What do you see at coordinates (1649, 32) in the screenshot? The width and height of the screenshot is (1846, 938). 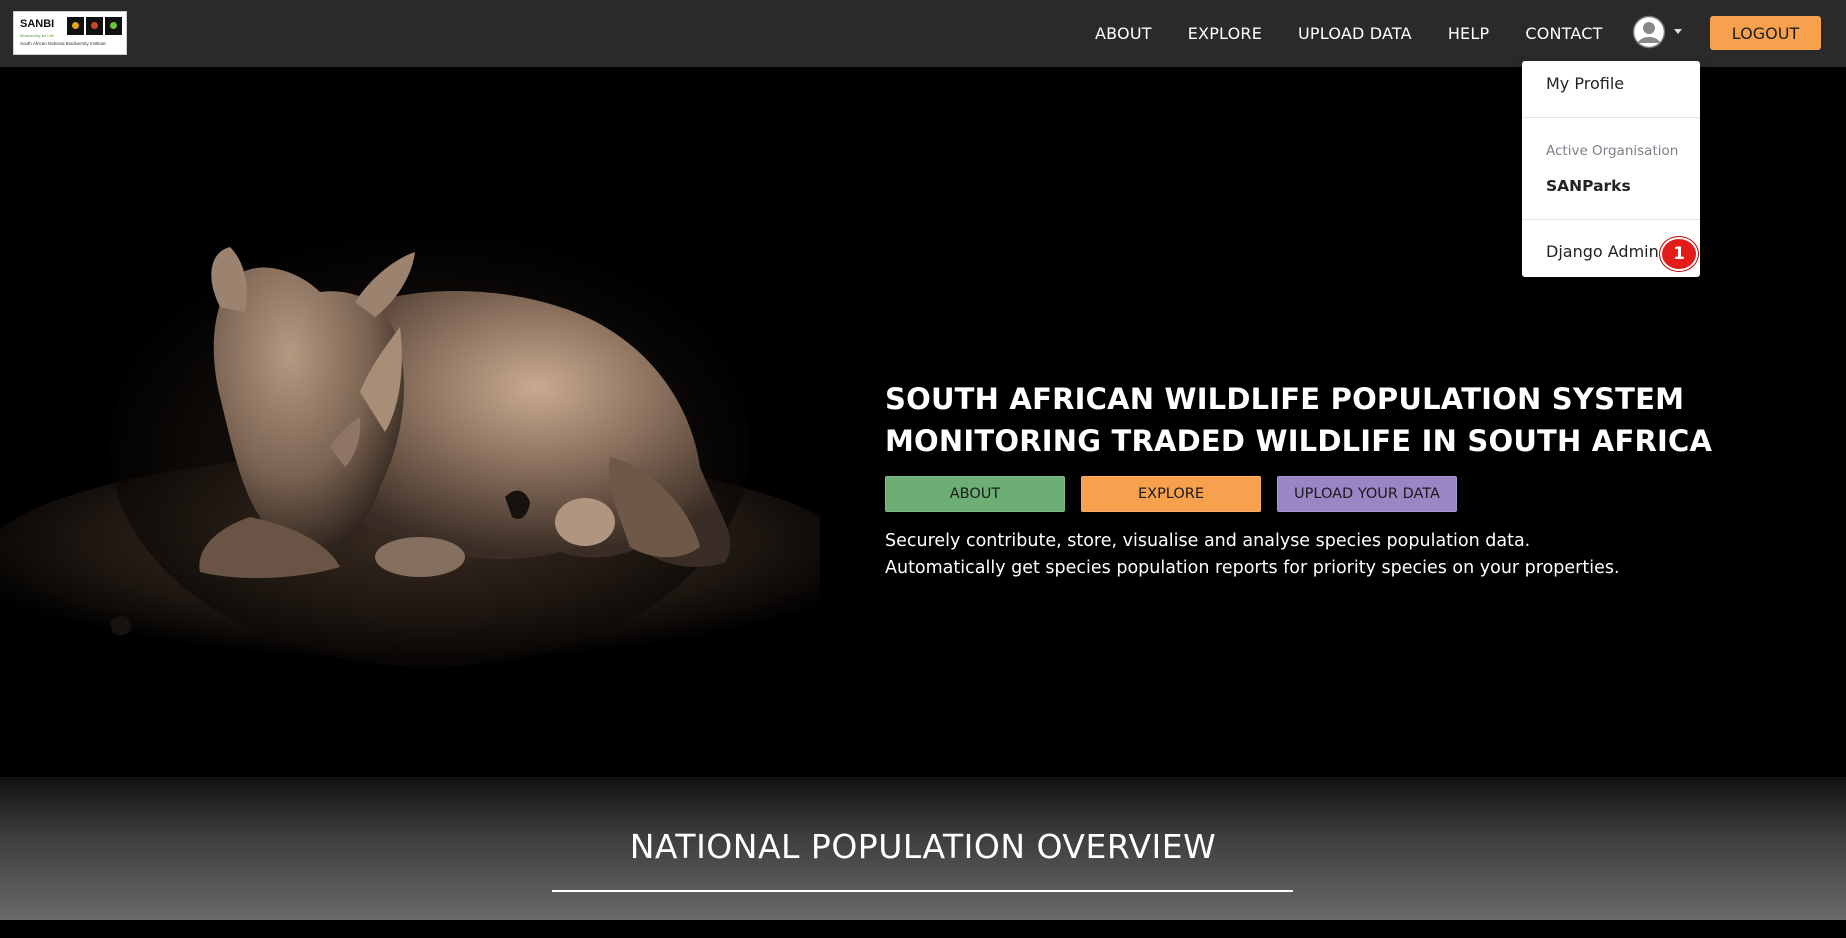 I see `user-circle-icon` at bounding box center [1649, 32].